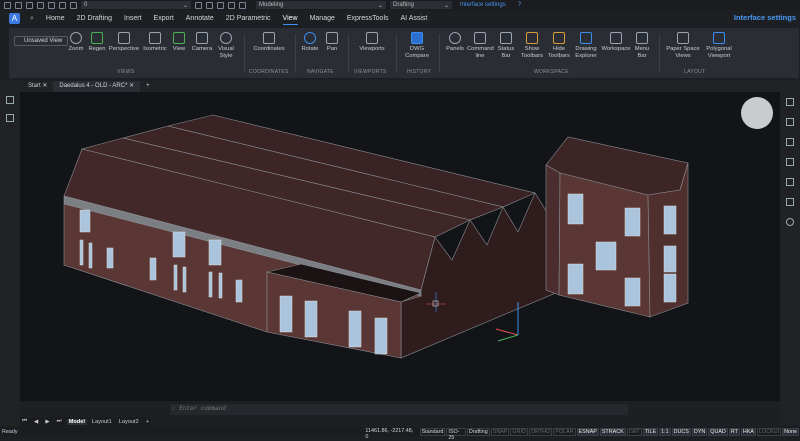 The image size is (800, 441). What do you see at coordinates (322, 18) in the screenshot?
I see `tab-manage: Manage` at bounding box center [322, 18].